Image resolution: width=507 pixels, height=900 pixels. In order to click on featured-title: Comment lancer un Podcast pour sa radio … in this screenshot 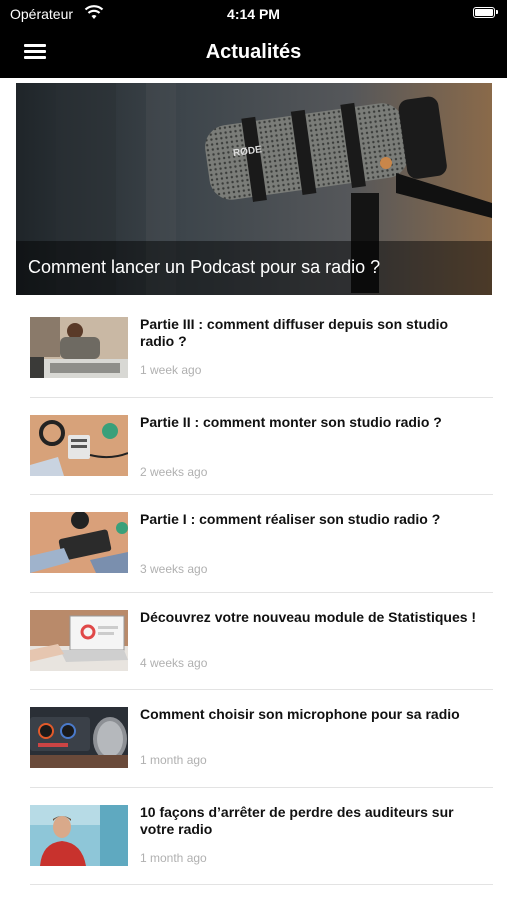, I will do `click(204, 267)`.